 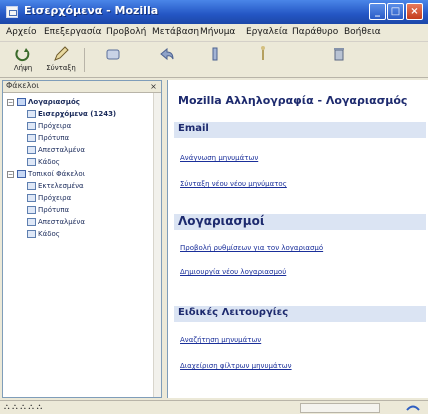 I want to click on tree-folder-sent: Απεσταλμένα, so click(x=56, y=150).